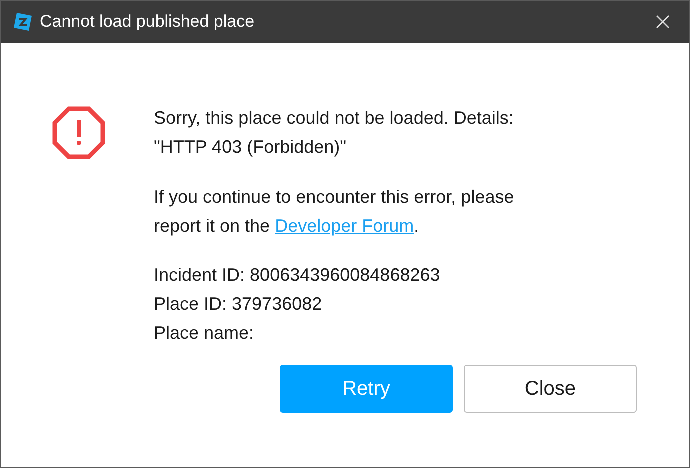  I want to click on detail-line: Place name:, so click(205, 333).